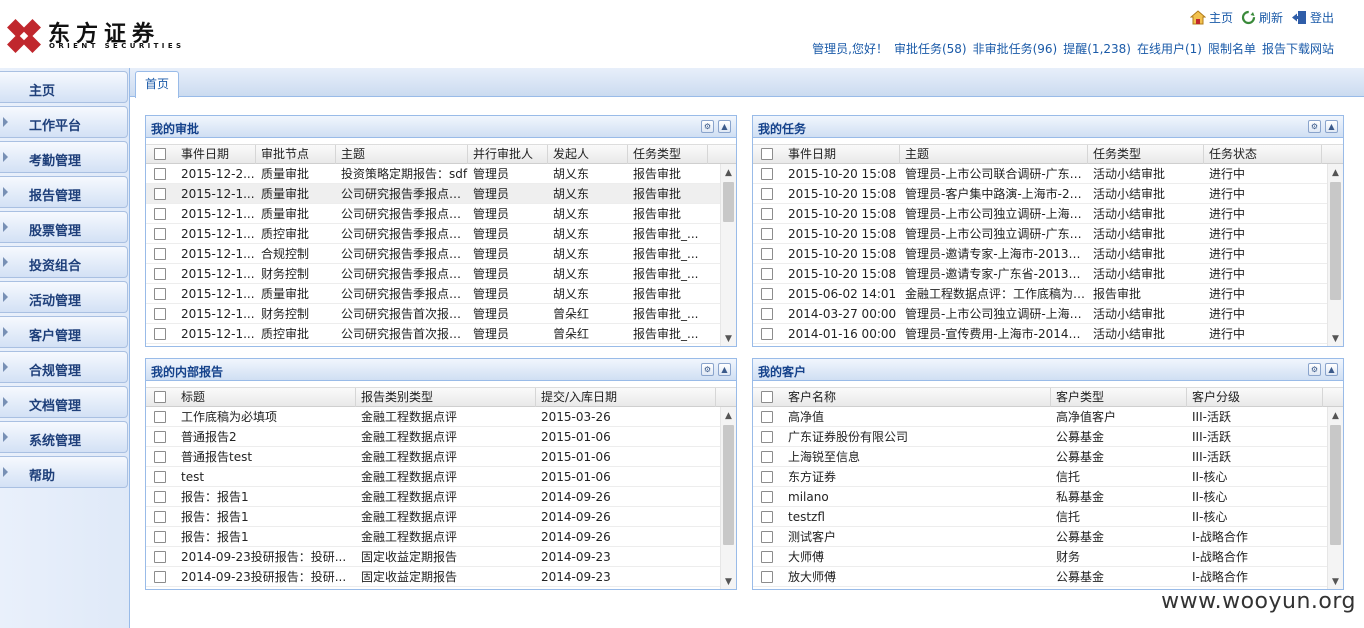  What do you see at coordinates (917, 397) in the screenshot?
I see `column-header: 客户名称` at bounding box center [917, 397].